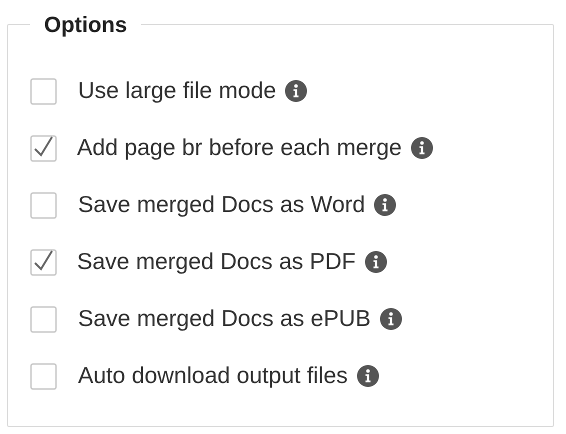 The height and width of the screenshot is (434, 566). I want to click on option-label: Save merged Docs as Word, so click(222, 205).